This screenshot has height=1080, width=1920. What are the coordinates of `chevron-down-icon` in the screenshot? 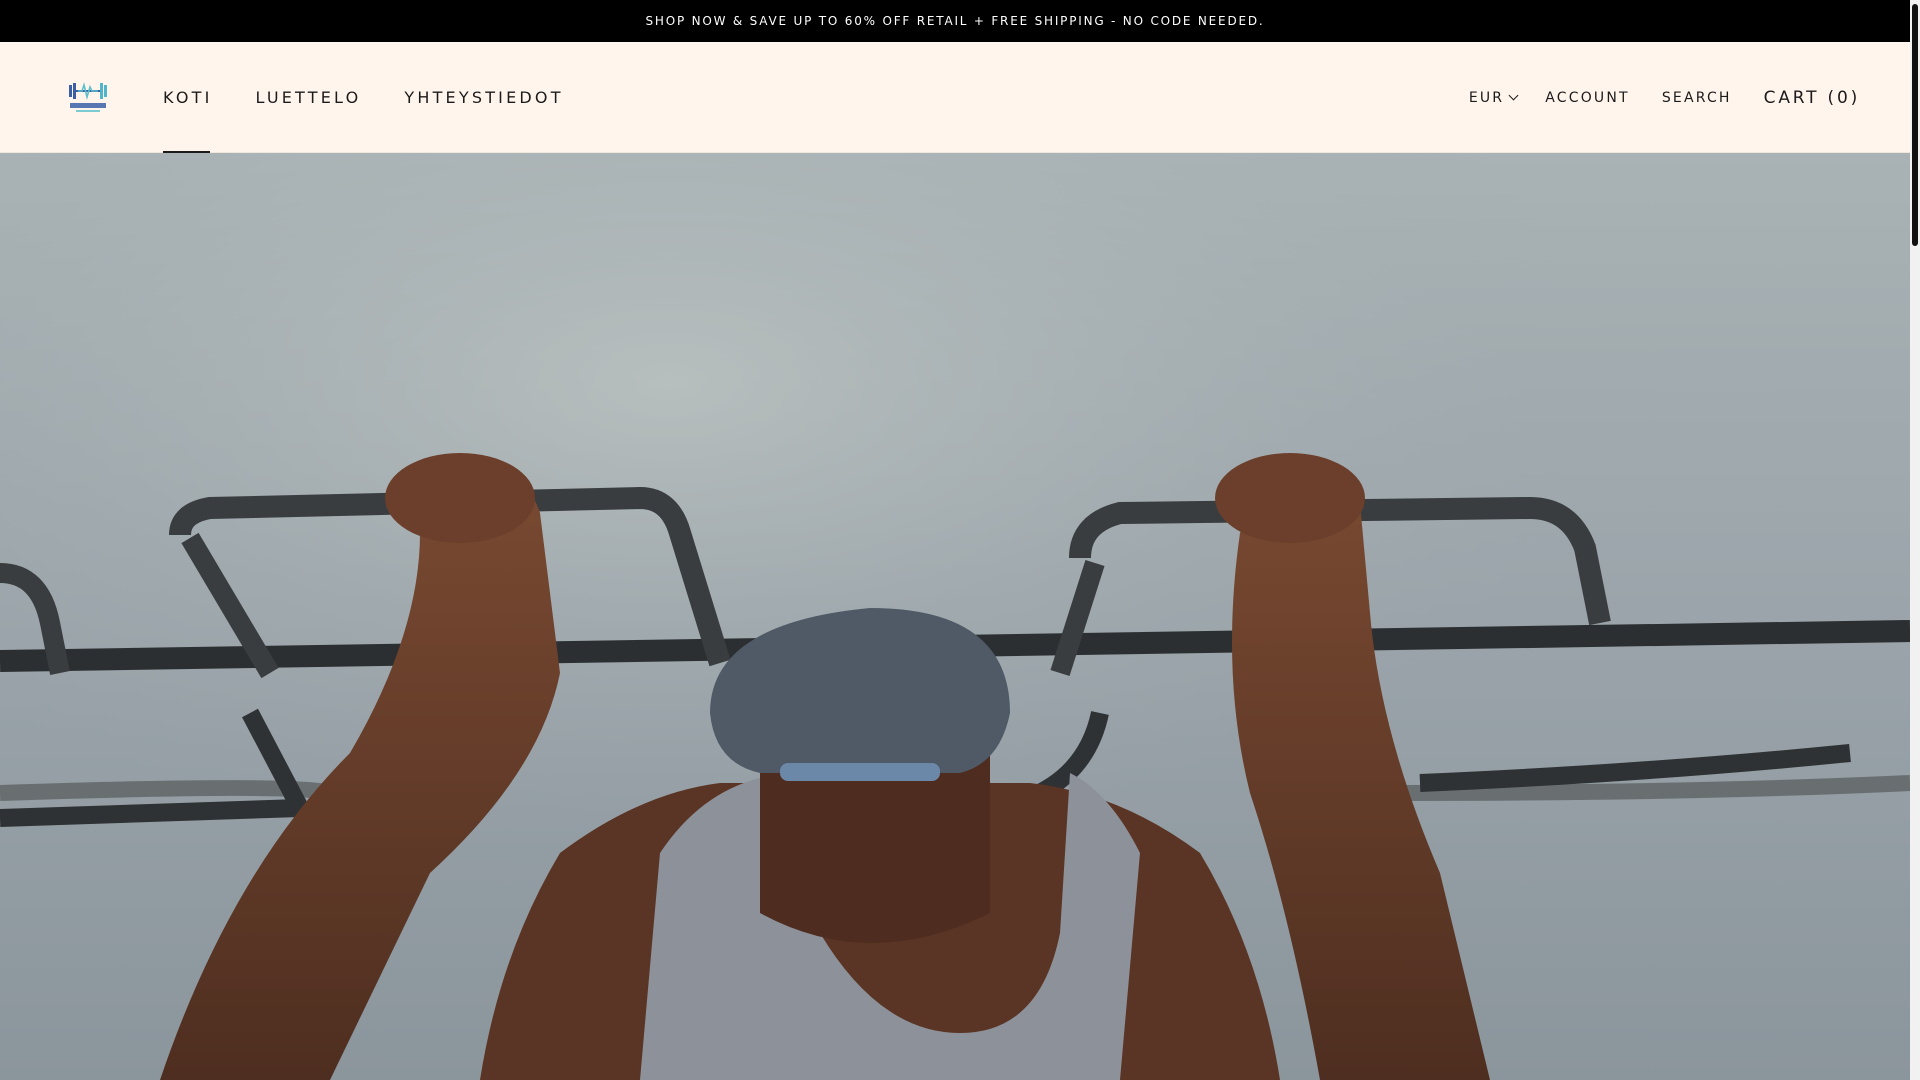 It's located at (1513, 95).